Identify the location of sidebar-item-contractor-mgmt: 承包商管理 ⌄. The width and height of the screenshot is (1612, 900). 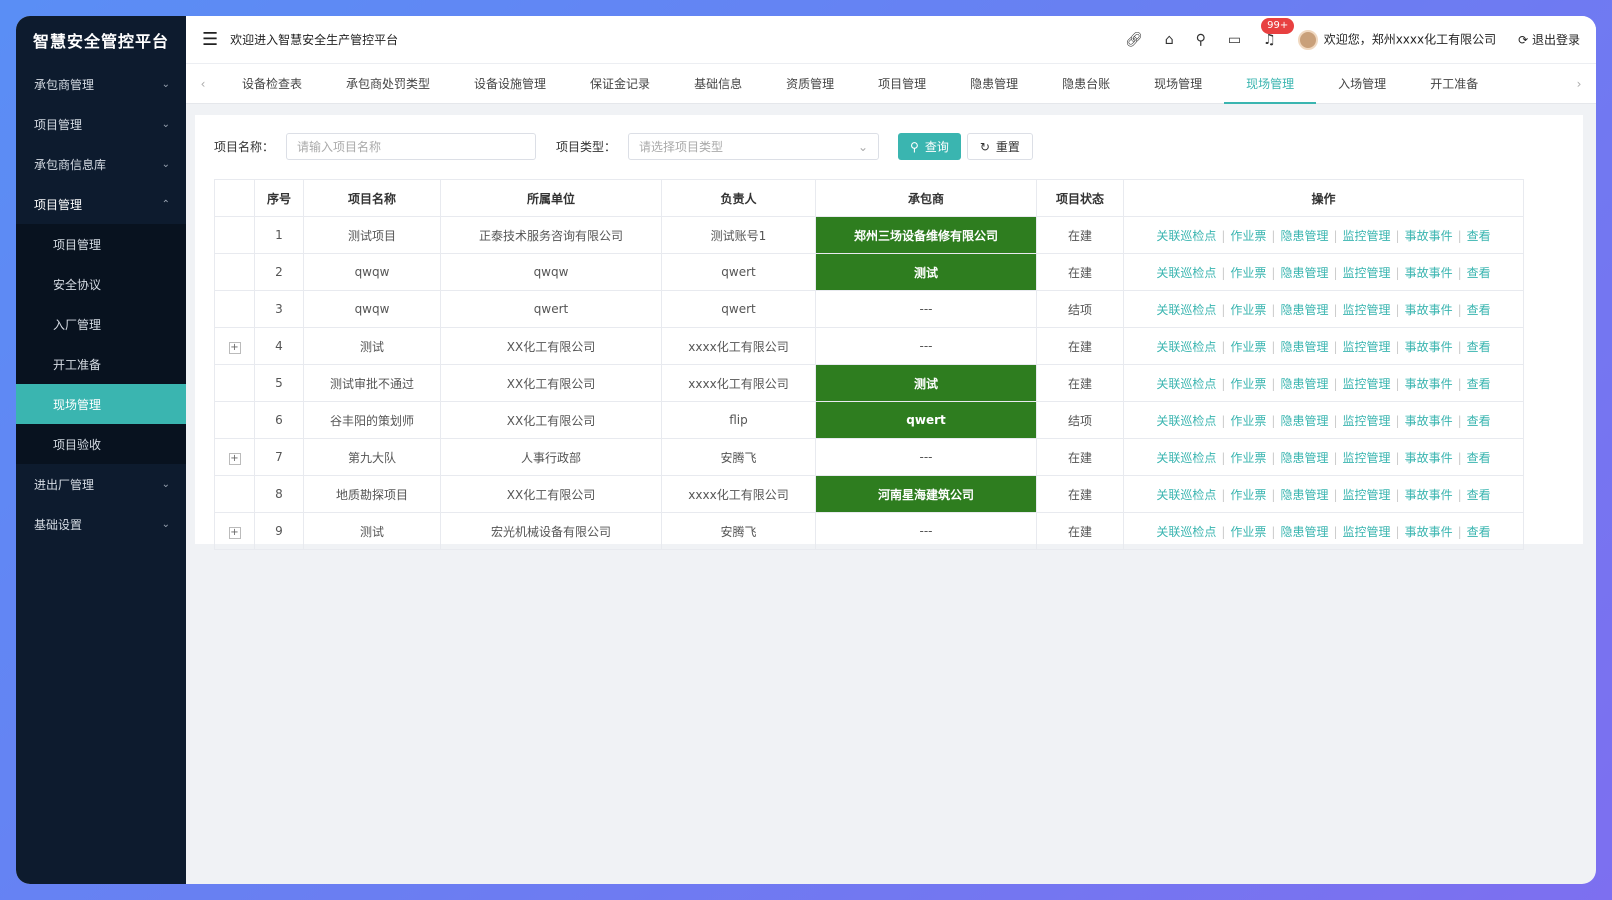
(101, 84).